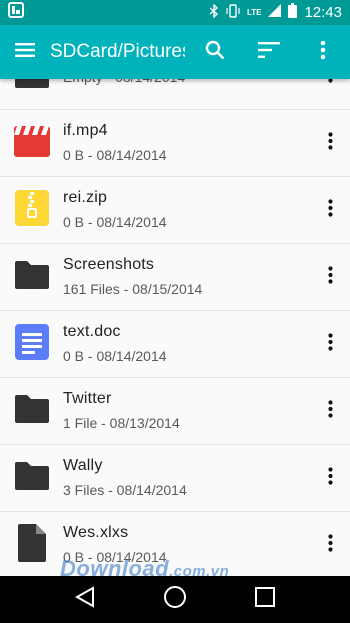 The image size is (350, 623). Describe the element at coordinates (233, 12) in the screenshot. I see `vibrate-icon` at that location.